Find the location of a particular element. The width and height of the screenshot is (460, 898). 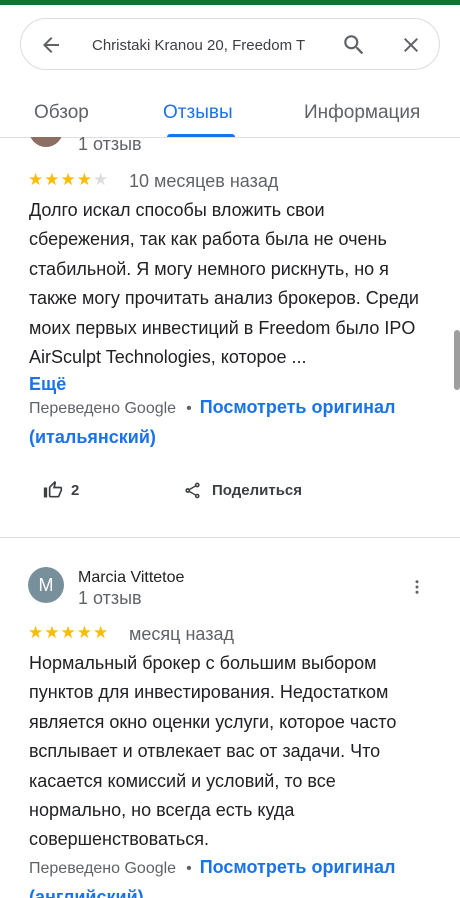

avatar: M is located at coordinates (46, 585).